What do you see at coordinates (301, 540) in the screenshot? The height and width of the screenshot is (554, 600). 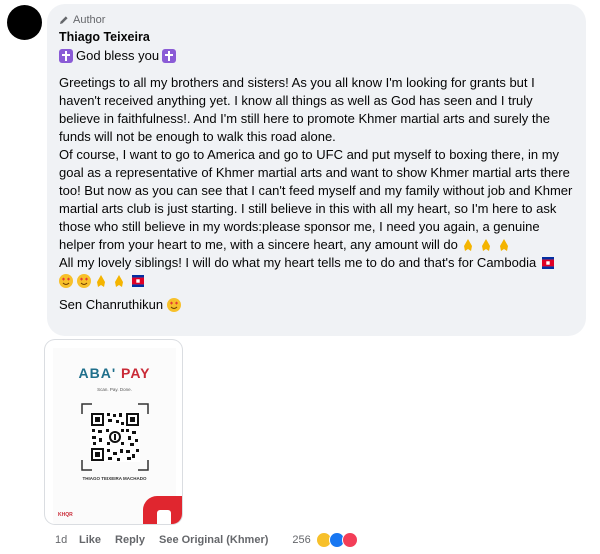 I see `reaction-count: 256` at bounding box center [301, 540].